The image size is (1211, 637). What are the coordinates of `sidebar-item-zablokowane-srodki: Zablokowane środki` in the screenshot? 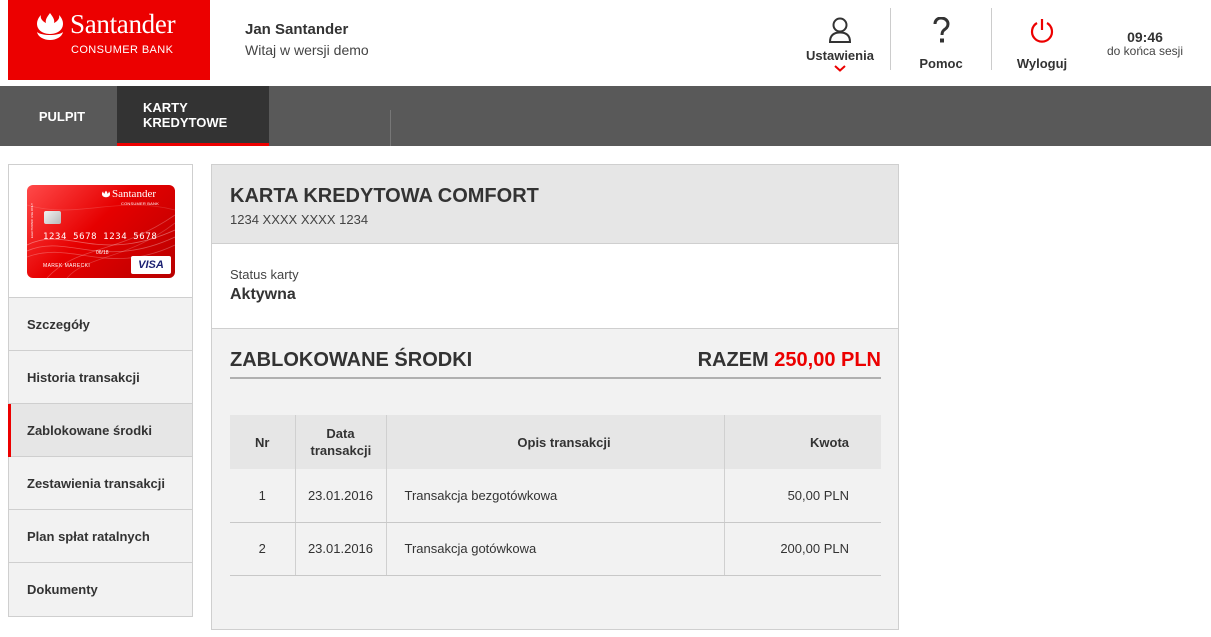 It's located at (100, 430).